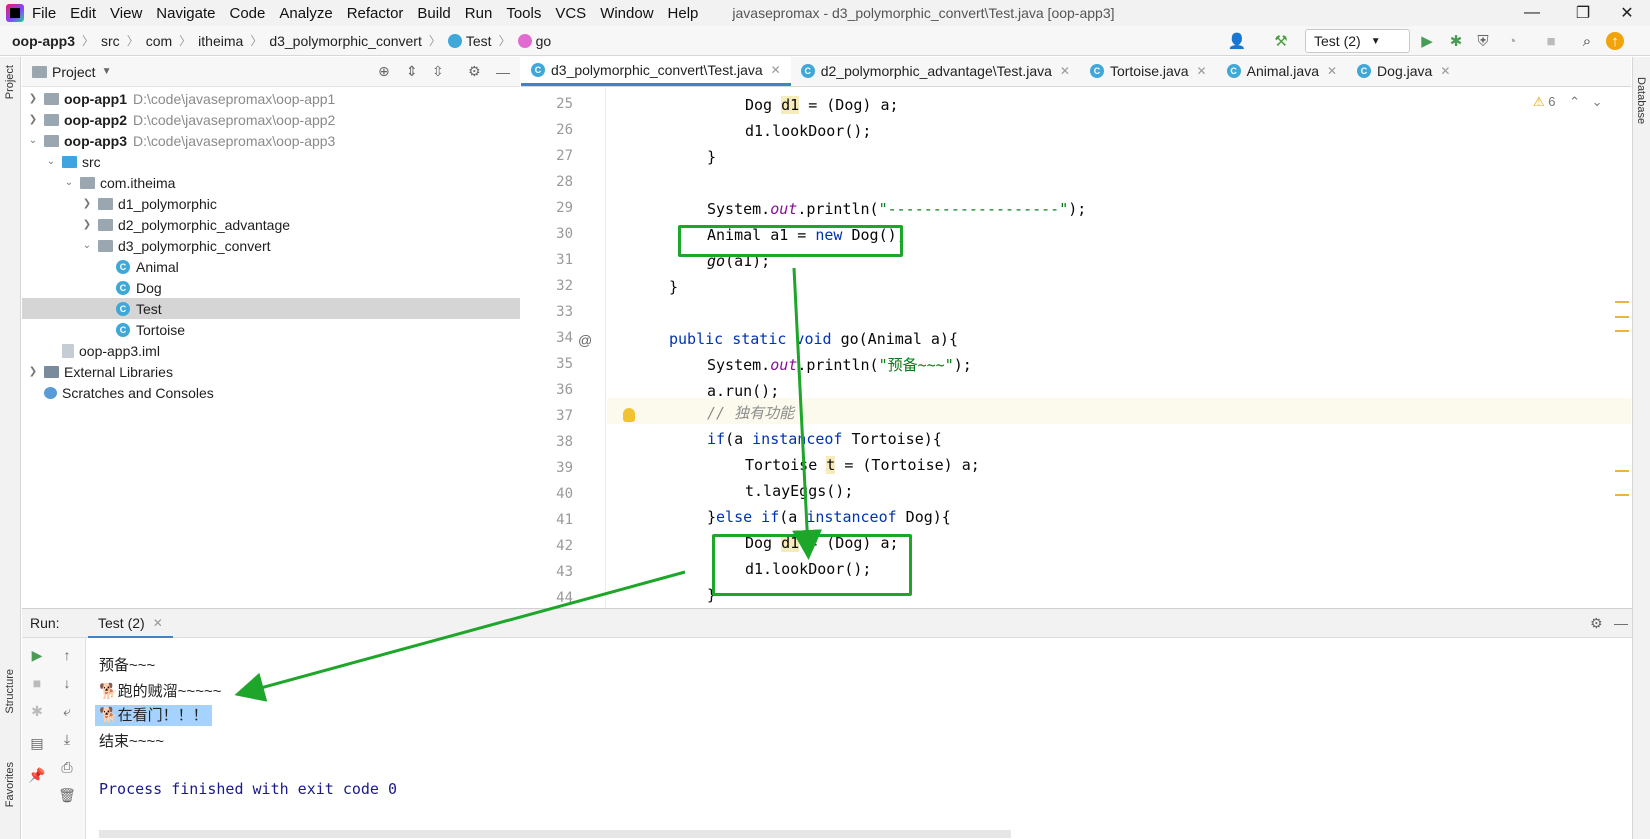  Describe the element at coordinates (130, 624) in the screenshot. I see `run-tab-test2: Test (2) ✕` at that location.